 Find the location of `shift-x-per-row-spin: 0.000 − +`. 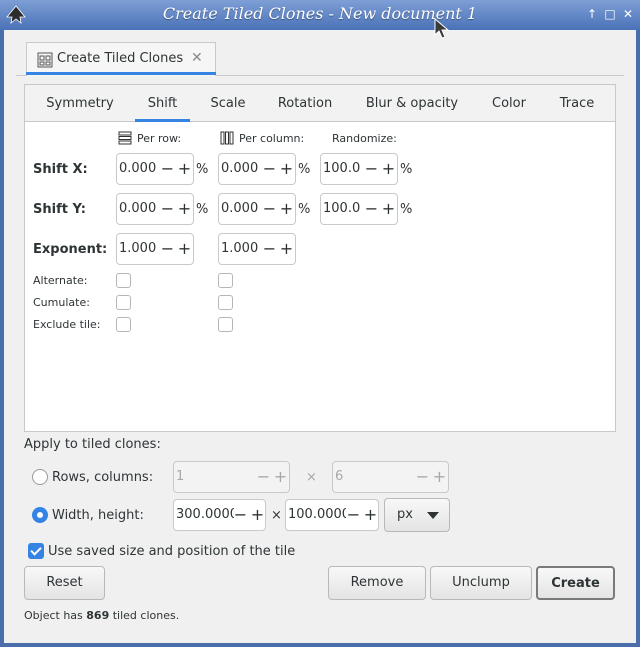

shift-x-per-row-spin: 0.000 − + is located at coordinates (155, 169).